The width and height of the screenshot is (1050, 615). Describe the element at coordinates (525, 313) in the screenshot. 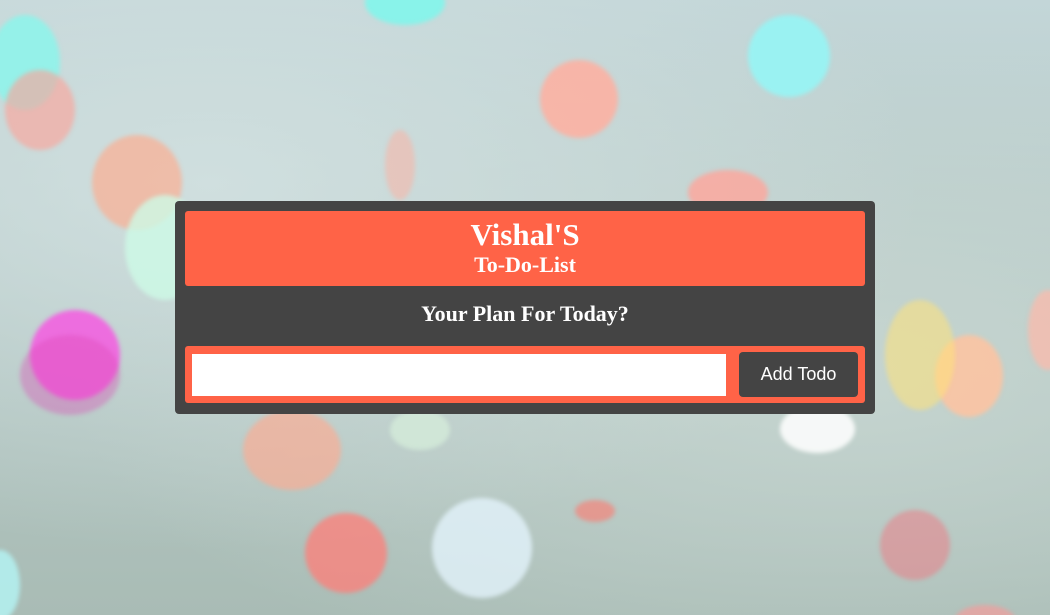

I see `plan-prompt: Your Plan For Today?` at that location.